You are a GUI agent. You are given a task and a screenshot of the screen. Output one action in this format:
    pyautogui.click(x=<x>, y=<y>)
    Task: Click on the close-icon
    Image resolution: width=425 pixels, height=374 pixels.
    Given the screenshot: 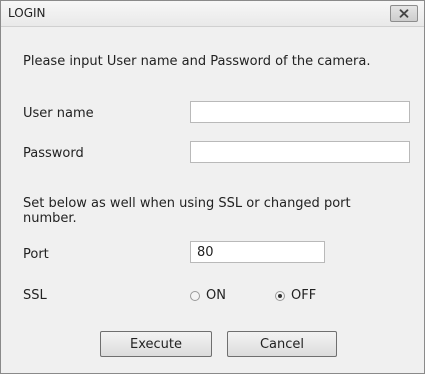 What is the action you would take?
    pyautogui.click(x=404, y=13)
    